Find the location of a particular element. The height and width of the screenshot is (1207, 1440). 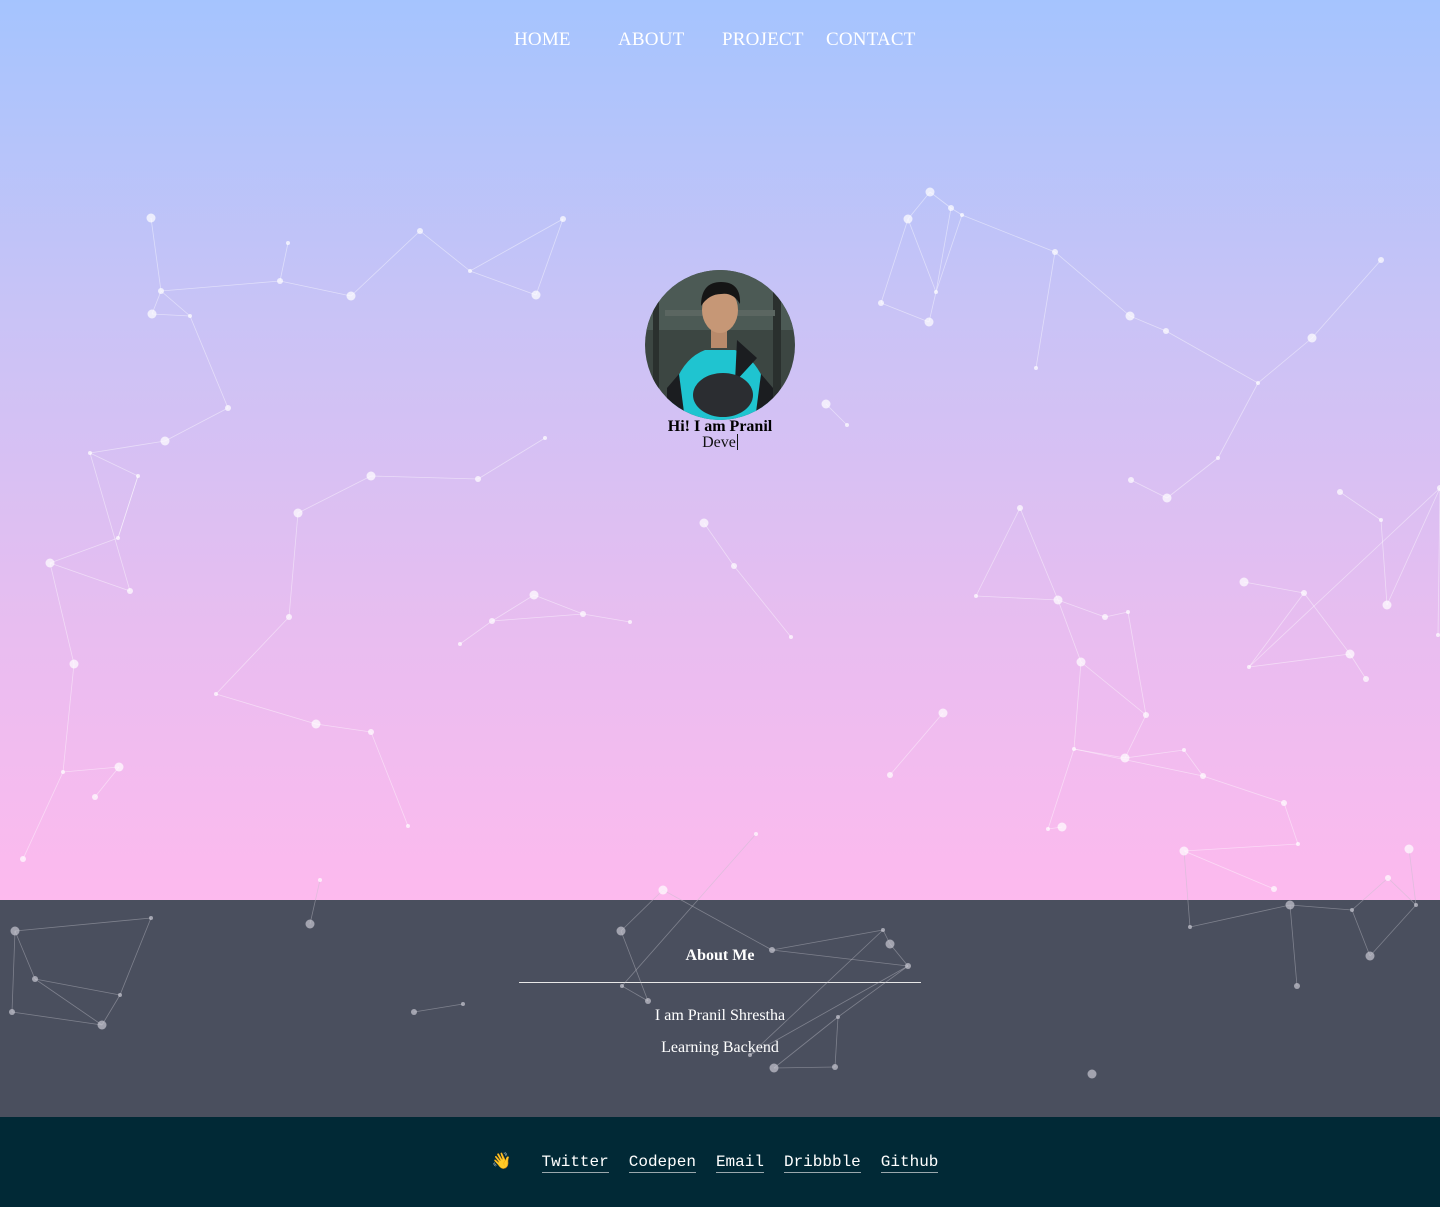

nav-home: HOME is located at coordinates (542, 40).